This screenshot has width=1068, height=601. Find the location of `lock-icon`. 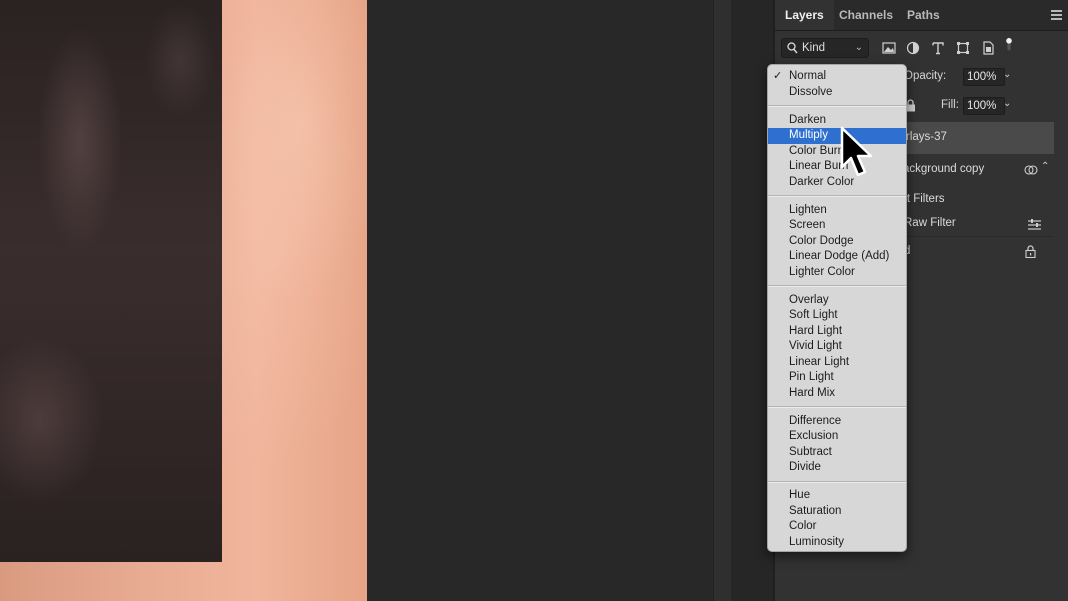

lock-icon is located at coordinates (1030, 251).